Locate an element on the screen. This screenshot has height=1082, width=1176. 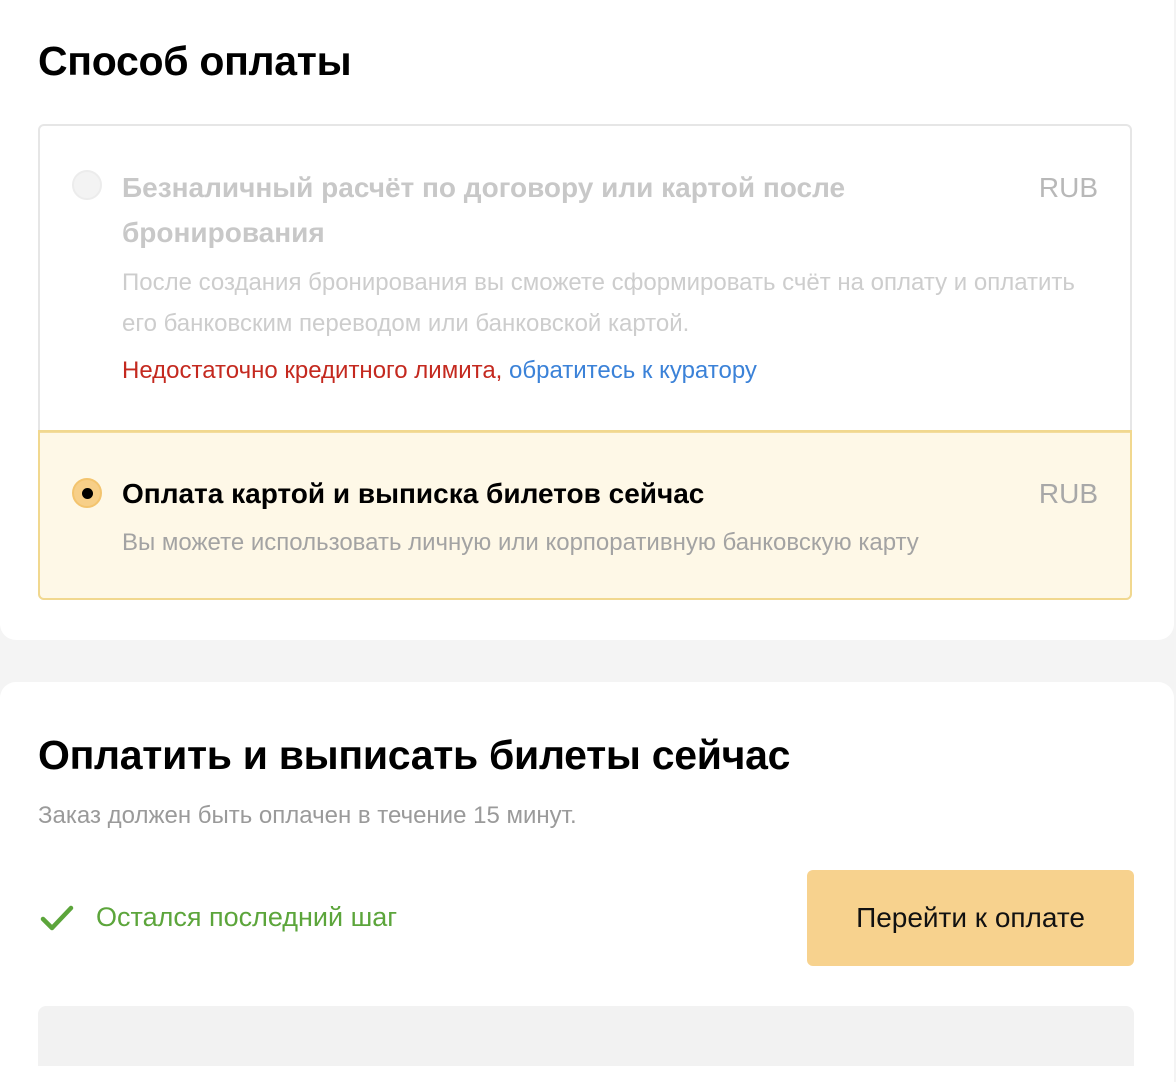
last-step-text: Остался последний шаг is located at coordinates (247, 917).